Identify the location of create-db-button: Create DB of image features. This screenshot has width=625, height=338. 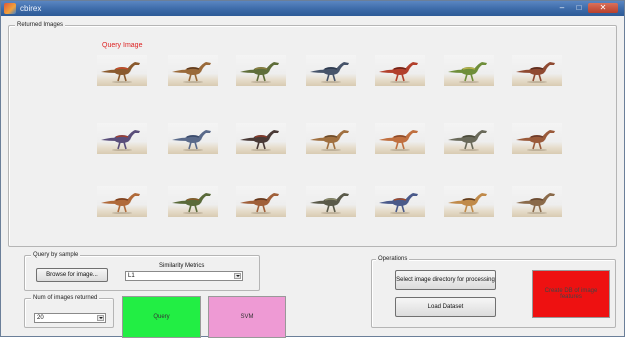
(571, 294).